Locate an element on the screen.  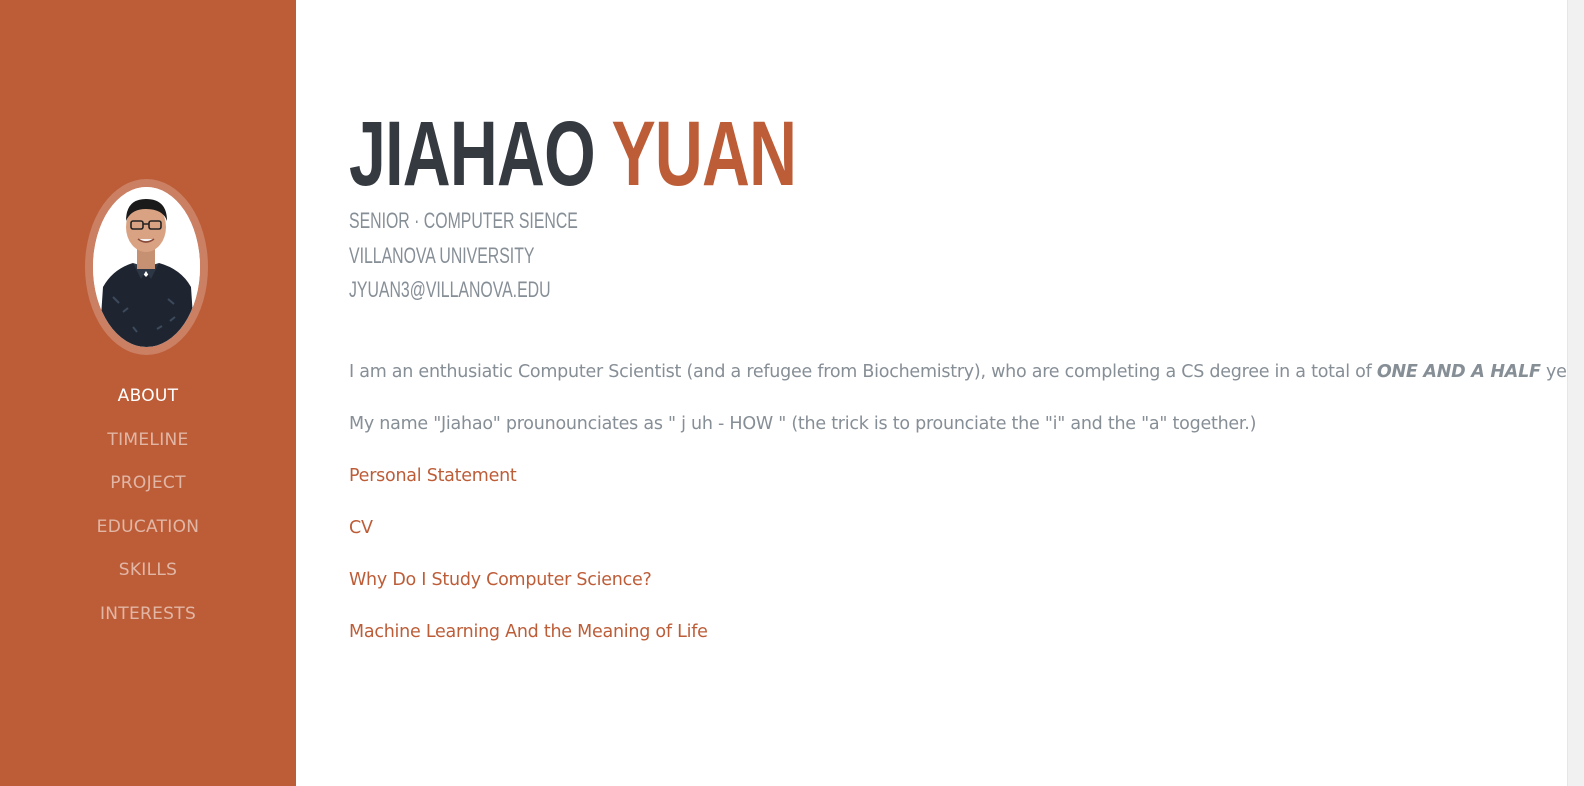
page-title: JIAHAO YUAN is located at coordinates (573, 154).